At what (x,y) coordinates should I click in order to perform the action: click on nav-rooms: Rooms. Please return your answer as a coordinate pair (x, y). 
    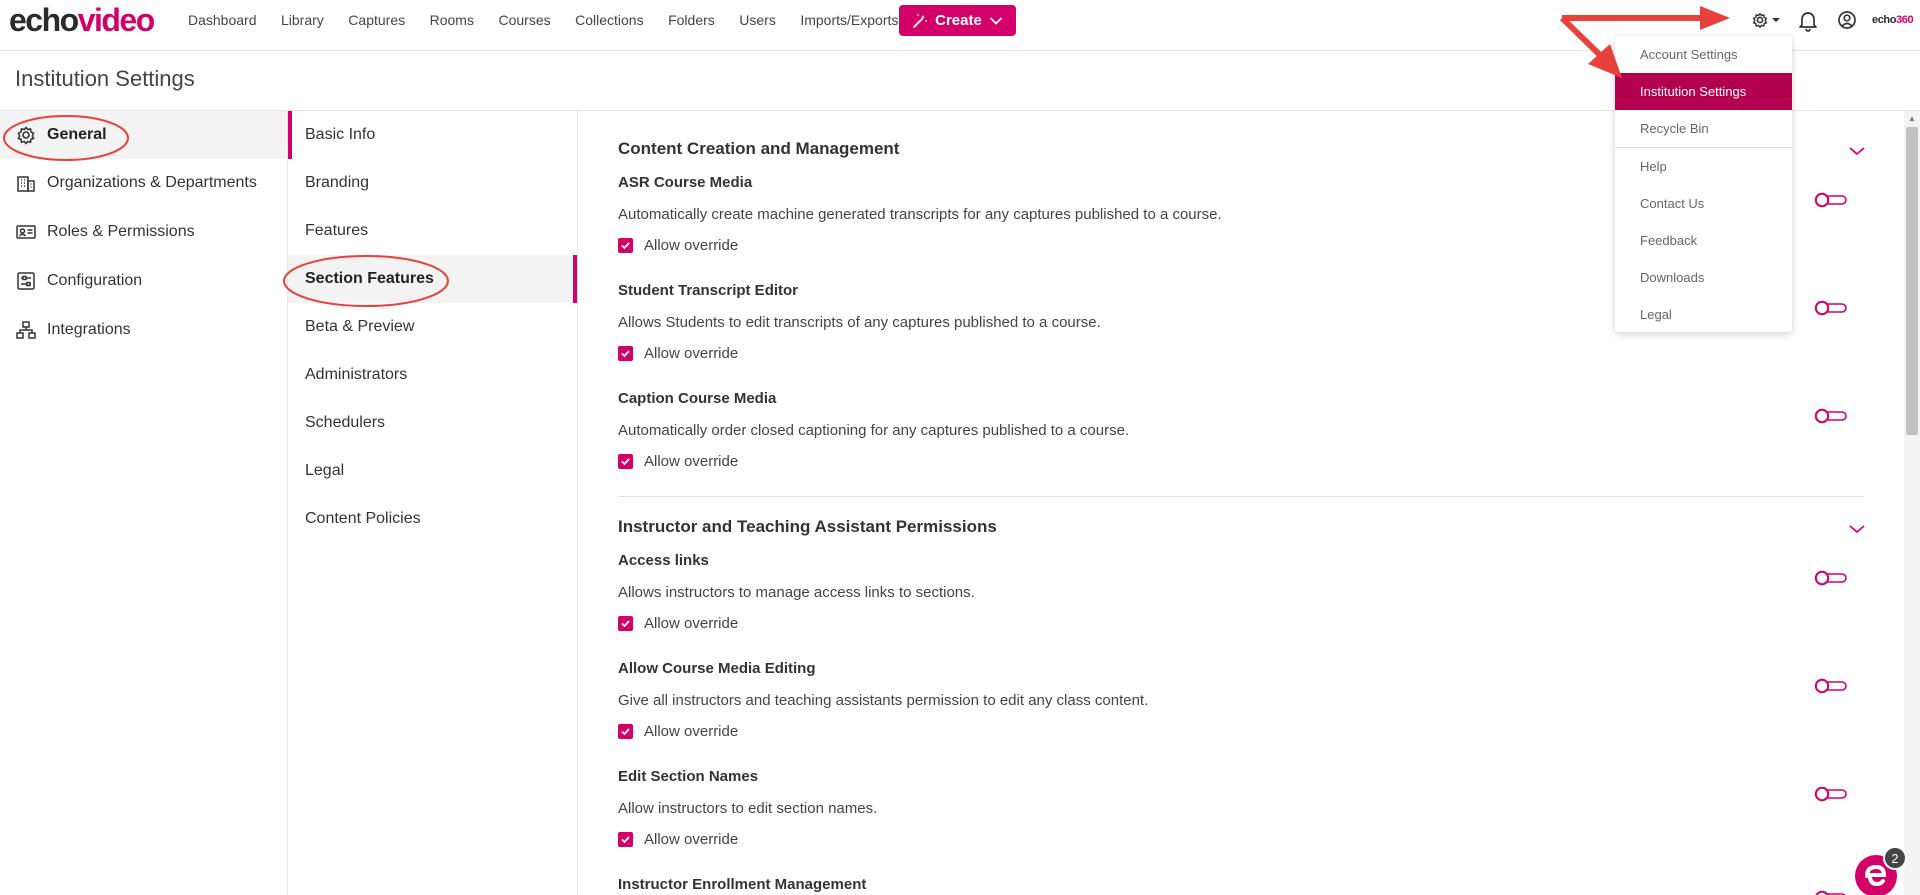
    Looking at the image, I should click on (452, 20).